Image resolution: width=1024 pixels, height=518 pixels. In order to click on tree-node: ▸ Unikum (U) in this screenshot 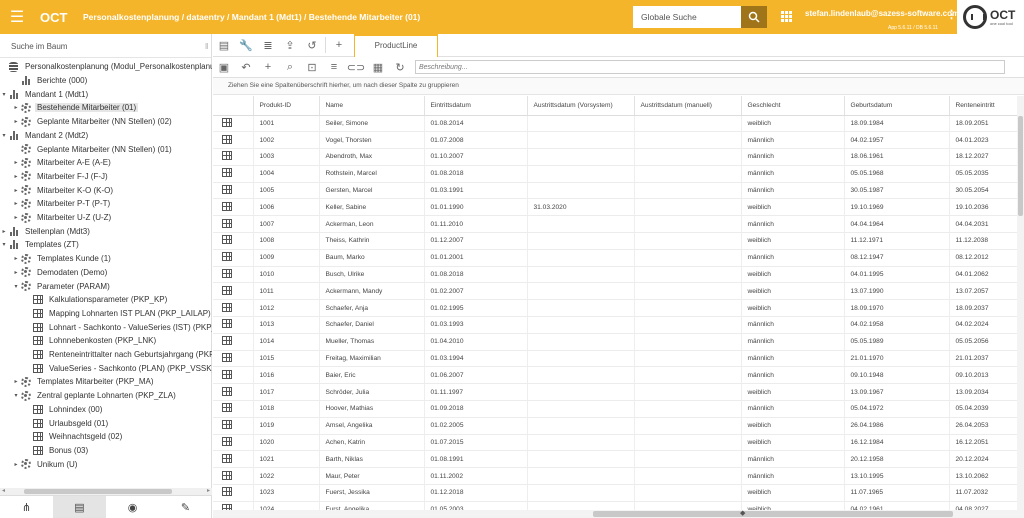, I will do `click(45, 464)`.